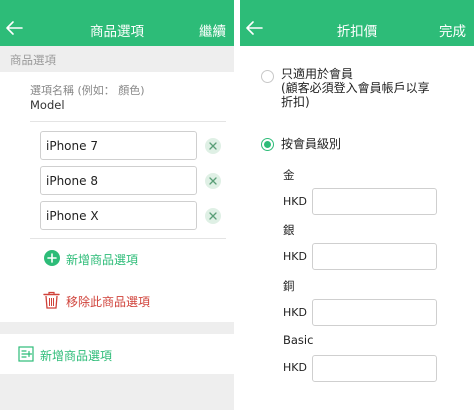 This screenshot has width=474, height=410. I want to click on add-product-option-row: 新增商品選項, so click(117, 354).